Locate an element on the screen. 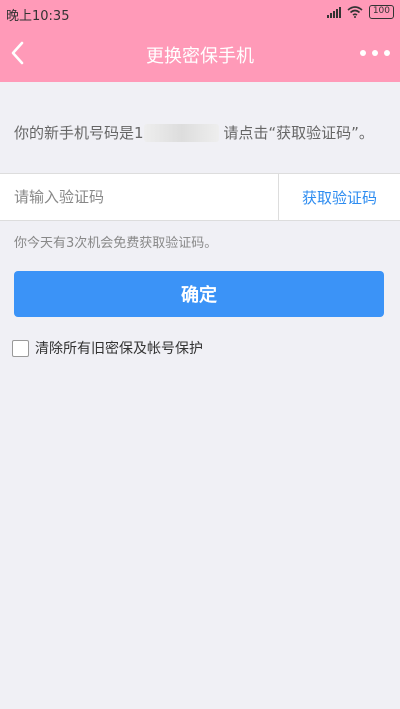  verification-code-input is located at coordinates (139, 197).